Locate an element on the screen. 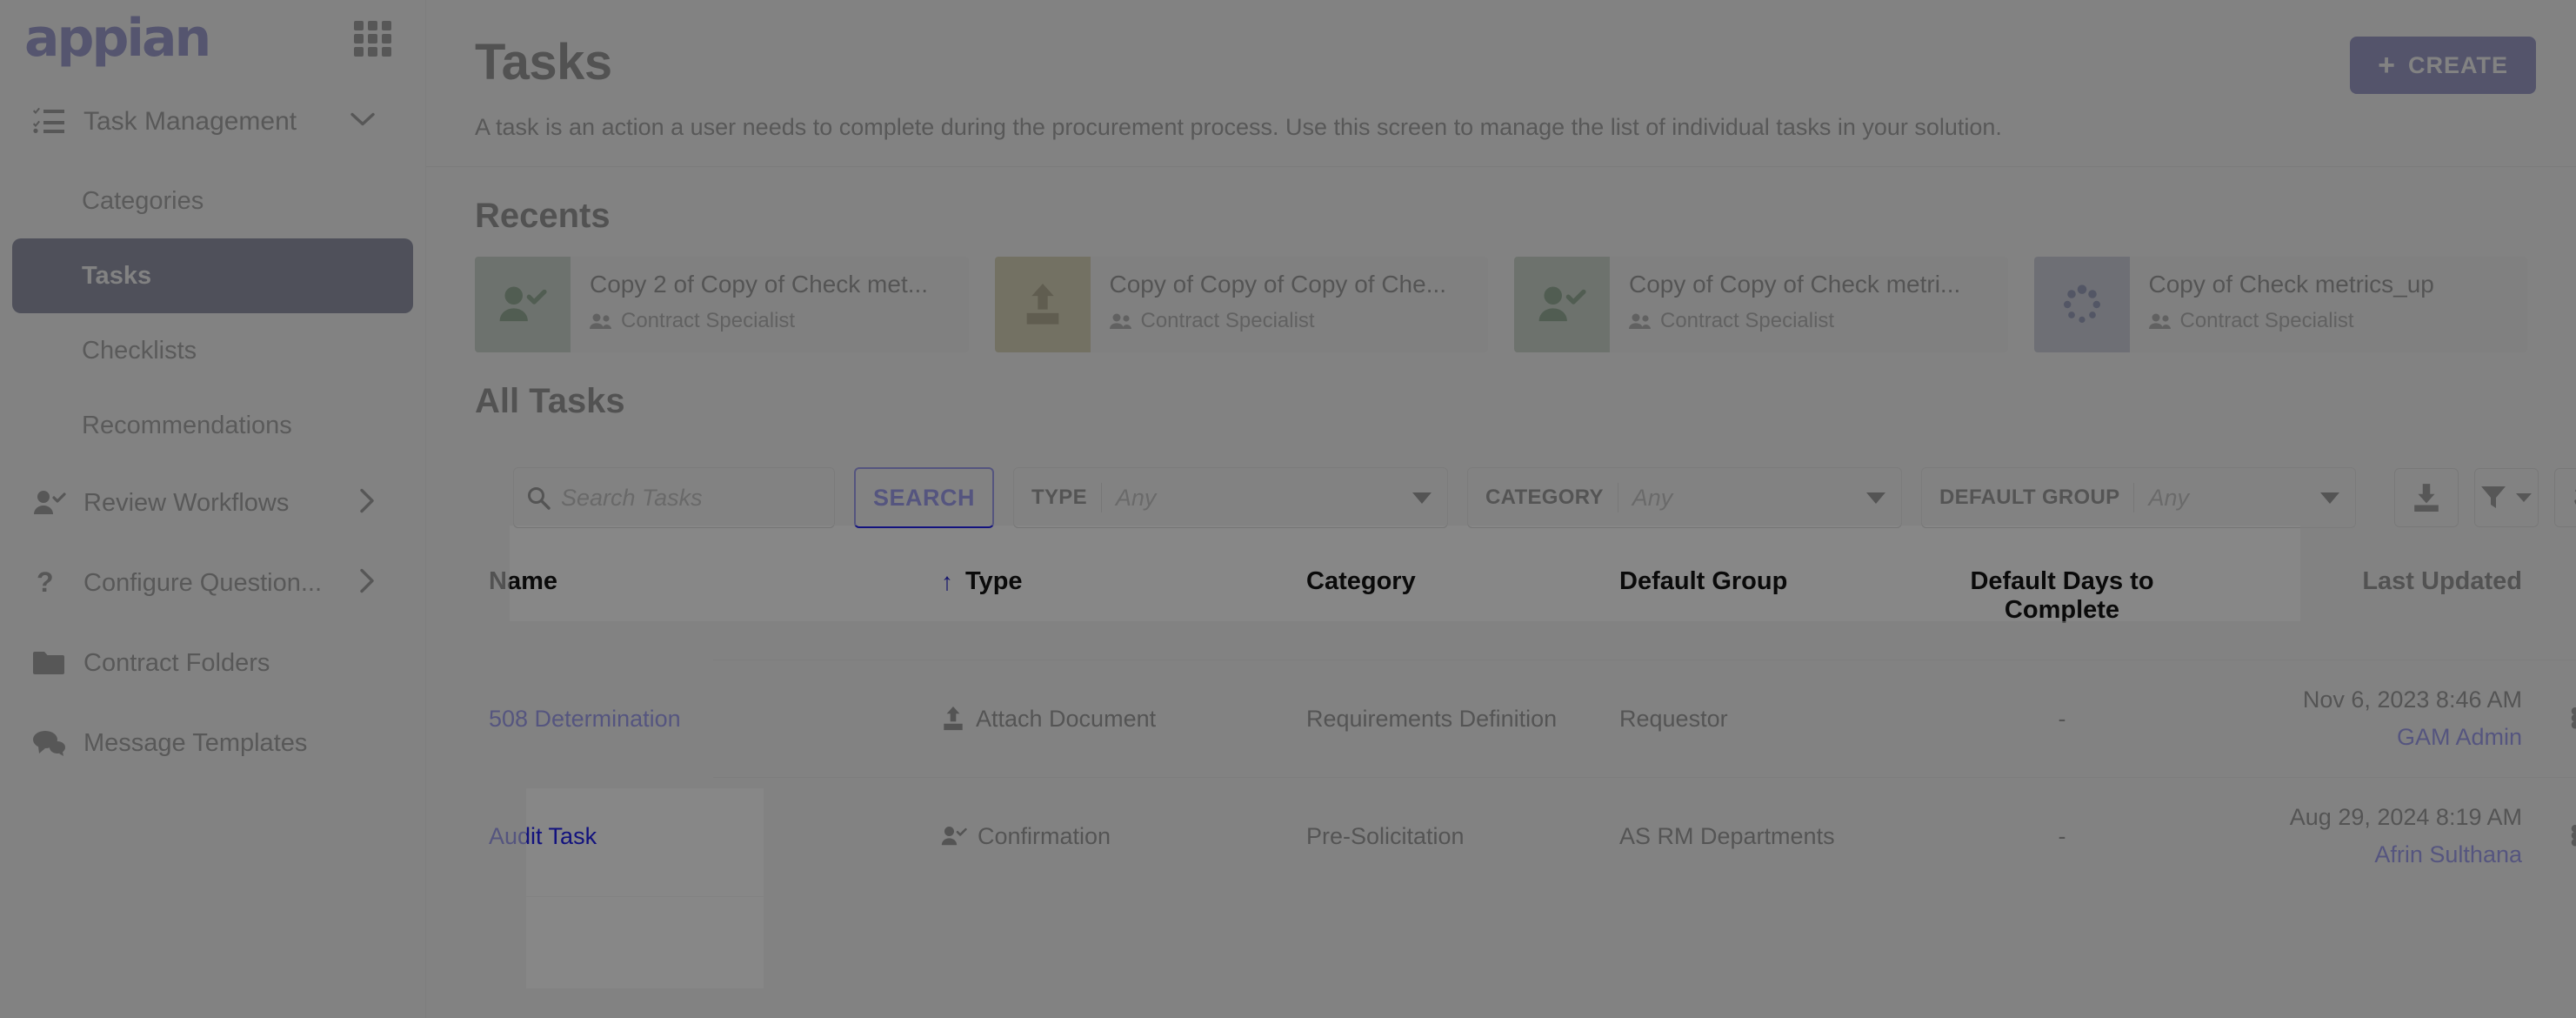 The height and width of the screenshot is (1018, 2576). category-filter-value: Any is located at coordinates (1652, 497).